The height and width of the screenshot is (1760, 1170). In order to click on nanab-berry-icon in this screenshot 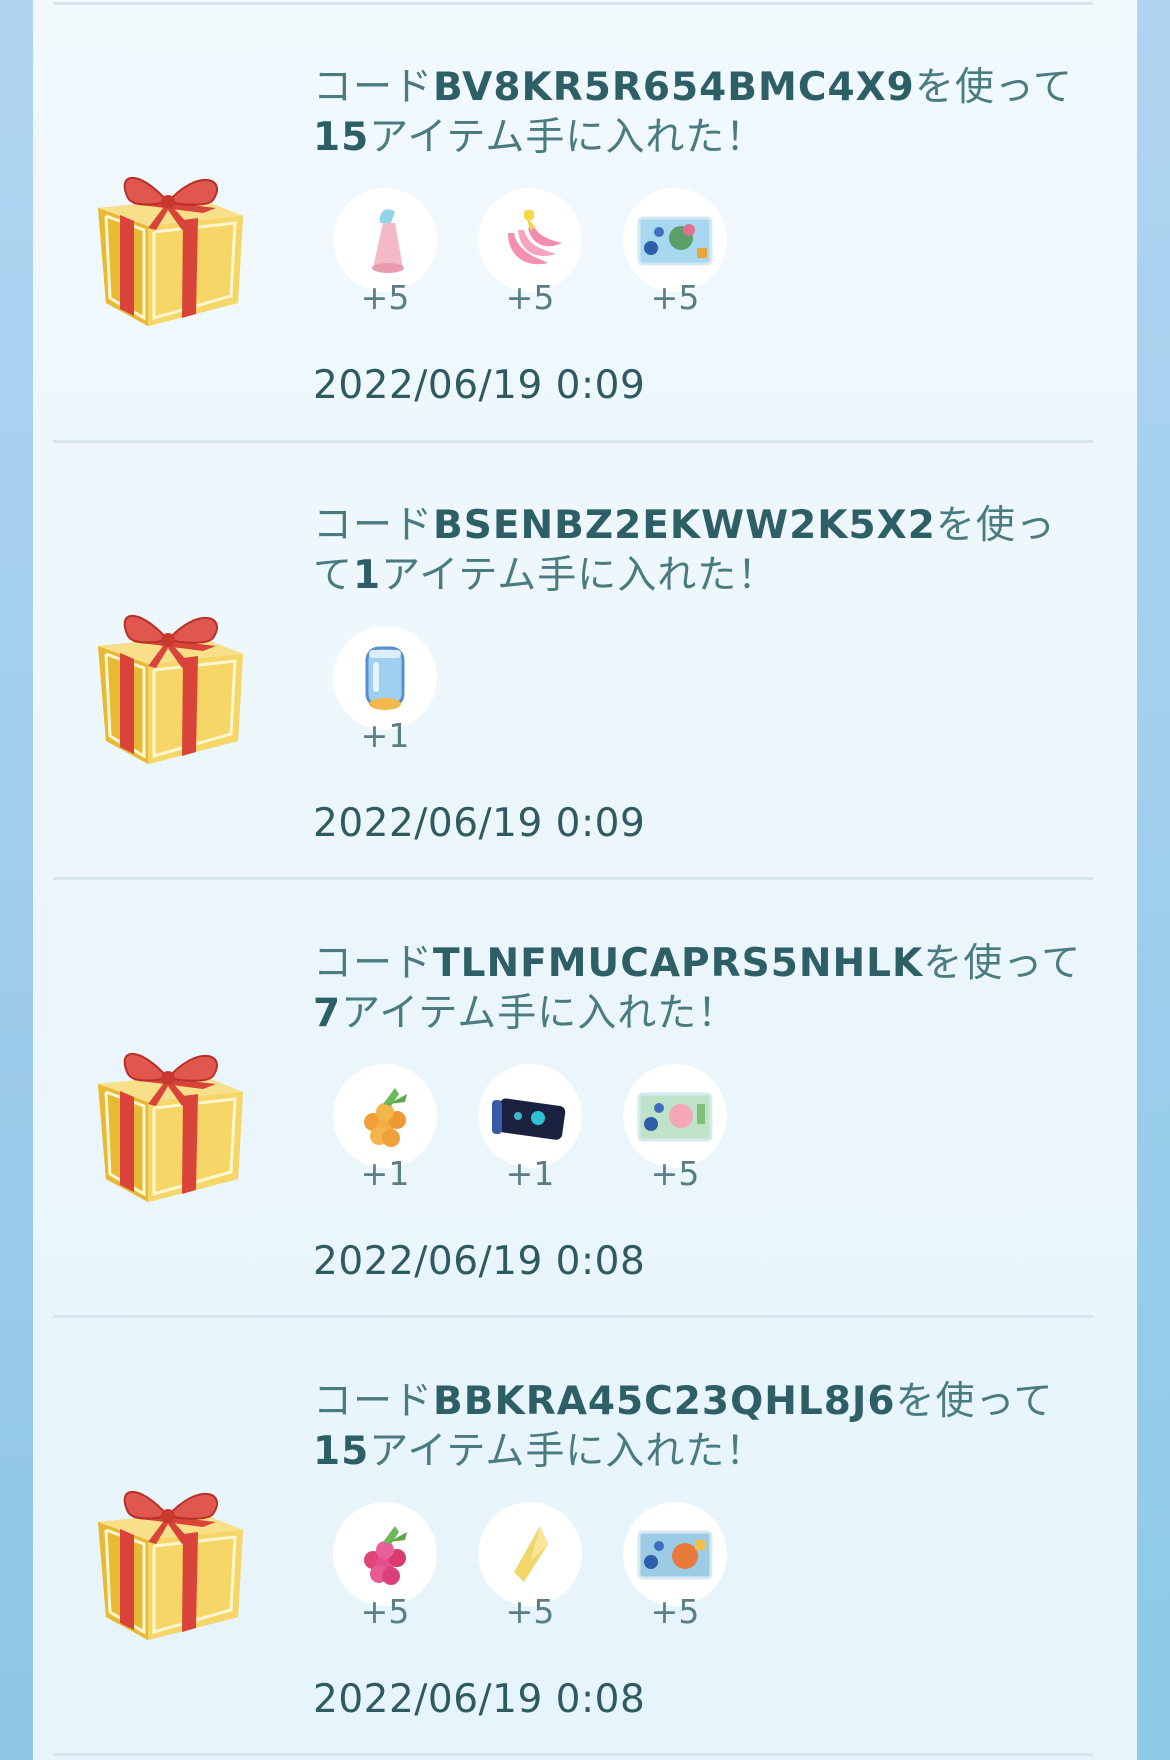, I will do `click(530, 240)`.